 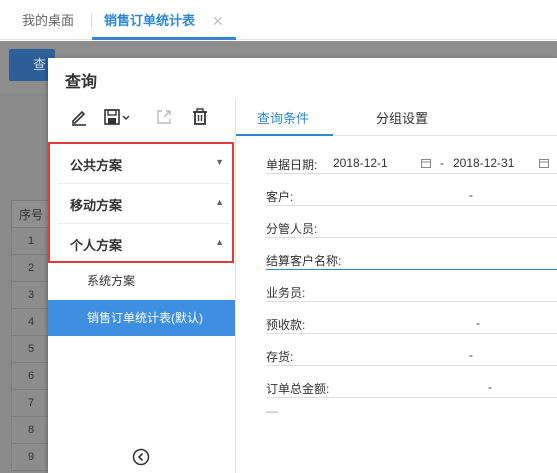 What do you see at coordinates (411, 291) in the screenshot?
I see `field-salesperson: 业务员:` at bounding box center [411, 291].